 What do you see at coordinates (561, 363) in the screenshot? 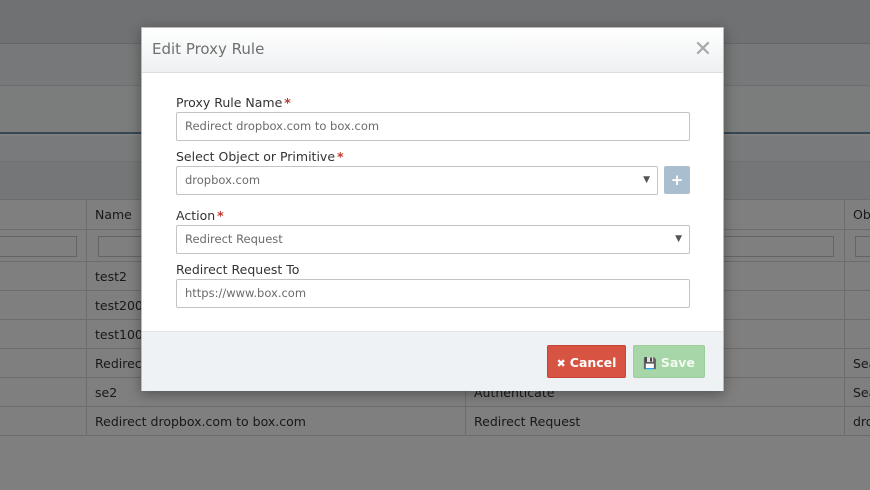
I see `close-icon: ✖` at bounding box center [561, 363].